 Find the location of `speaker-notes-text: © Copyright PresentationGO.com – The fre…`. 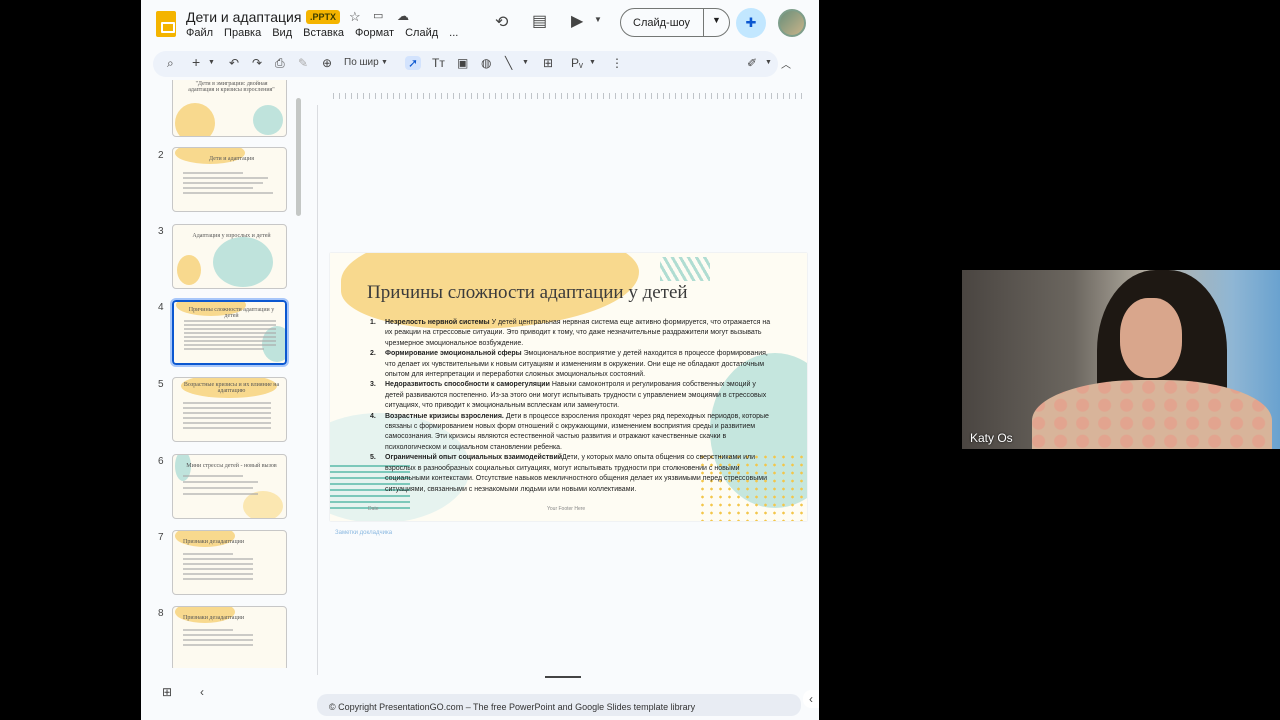

speaker-notes-text: © Copyright PresentationGO.com – The fre… is located at coordinates (559, 705).